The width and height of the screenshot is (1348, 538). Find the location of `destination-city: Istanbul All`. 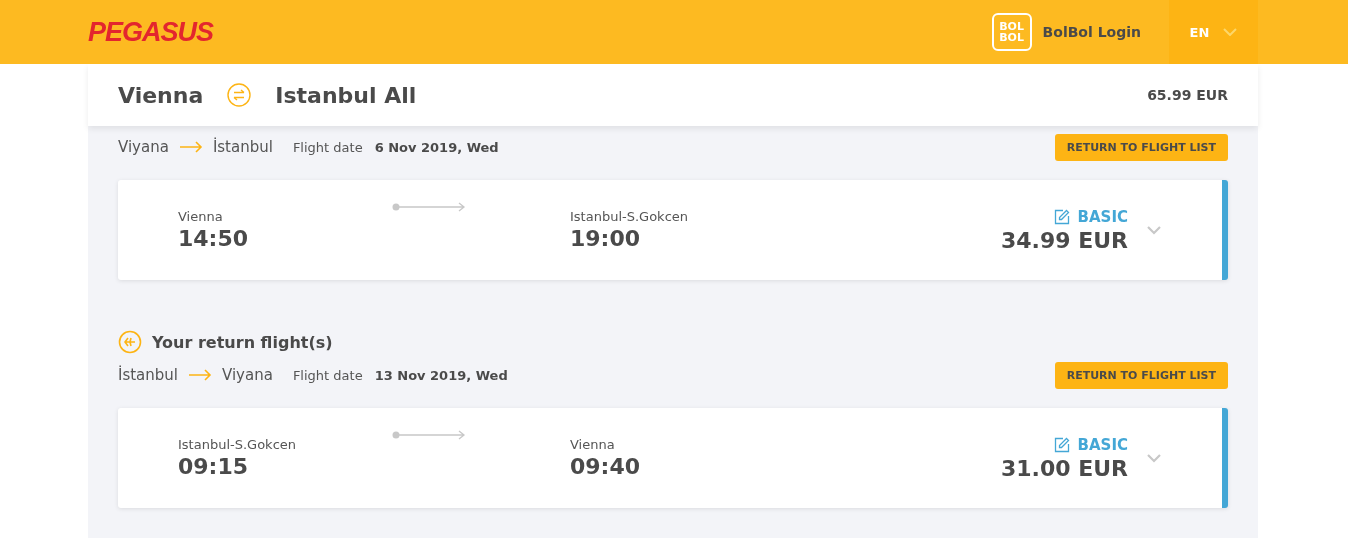

destination-city: Istanbul All is located at coordinates (346, 95).